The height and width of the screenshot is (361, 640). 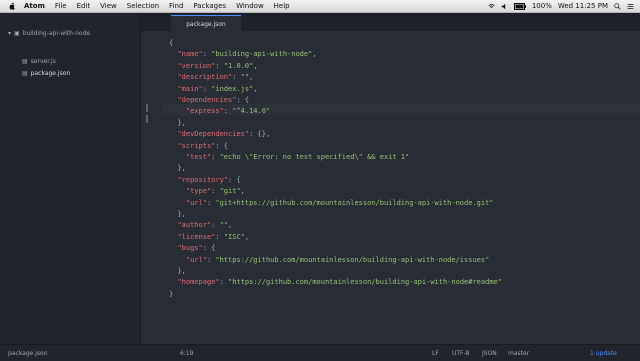 What do you see at coordinates (461, 353) in the screenshot?
I see `status-encoding: UTF-8` at bounding box center [461, 353].